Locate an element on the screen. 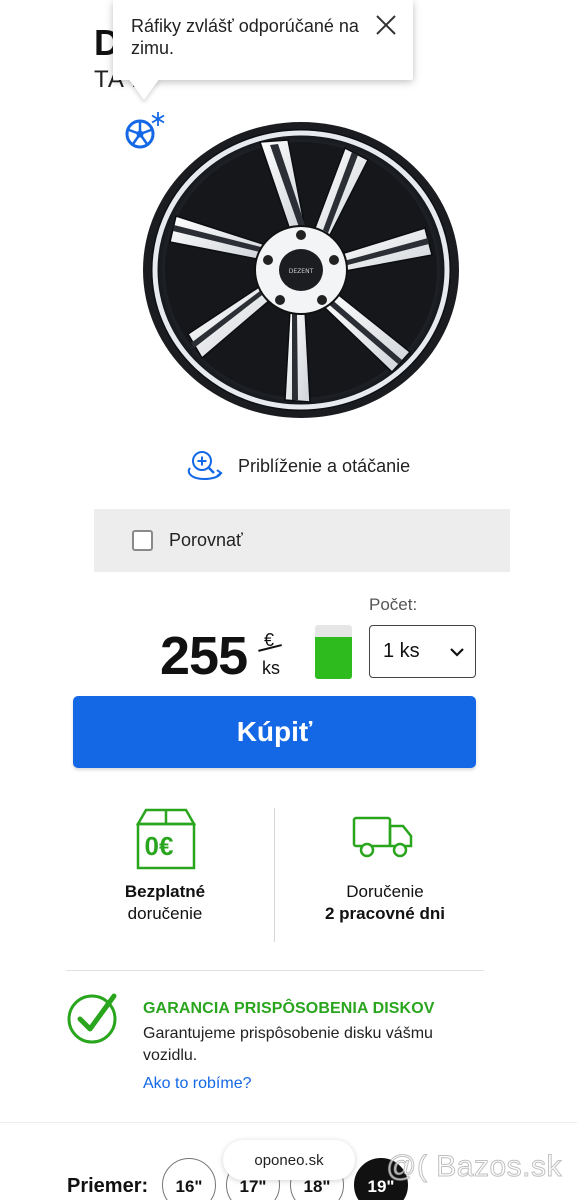 This screenshot has height=1200, width=577. quantity-value: 1 ks is located at coordinates (401, 651).